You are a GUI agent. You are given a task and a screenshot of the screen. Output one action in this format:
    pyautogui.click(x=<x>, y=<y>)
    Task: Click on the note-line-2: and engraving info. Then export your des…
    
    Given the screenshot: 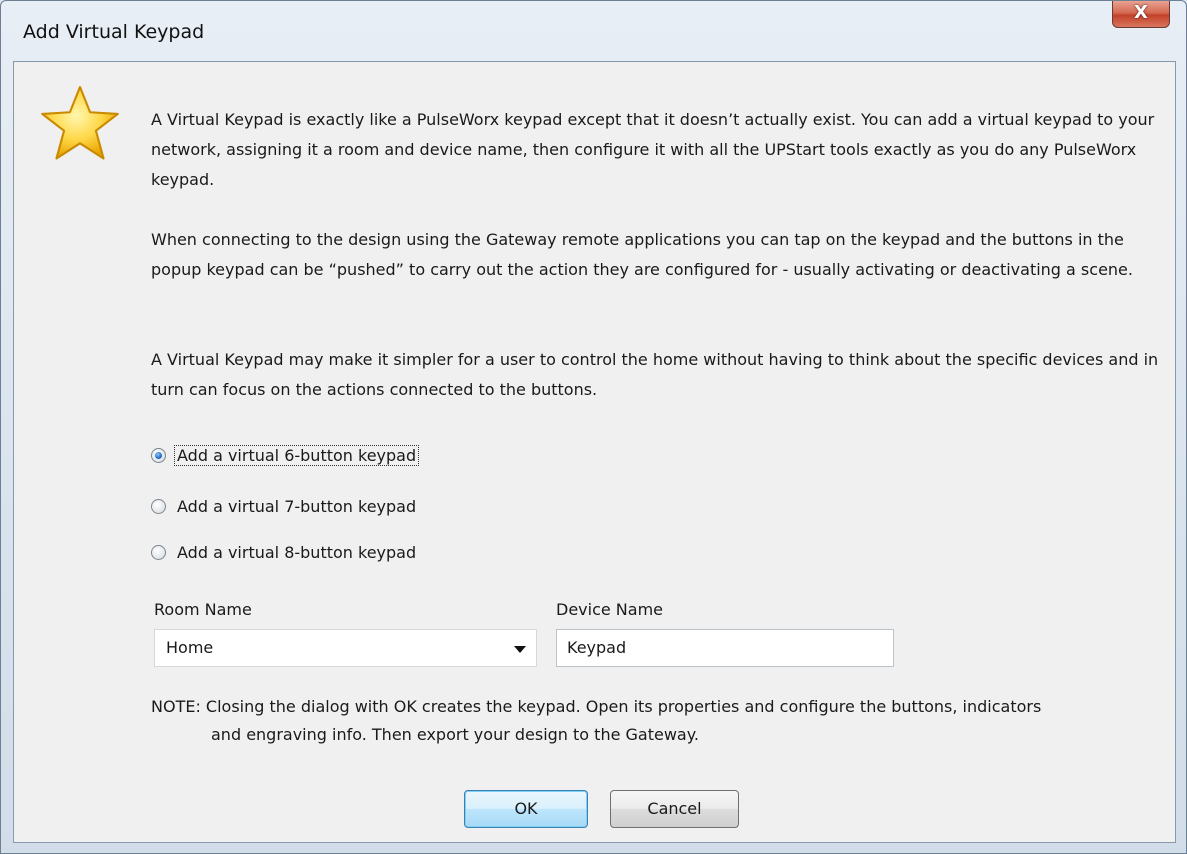 What is the action you would take?
    pyautogui.click(x=455, y=734)
    